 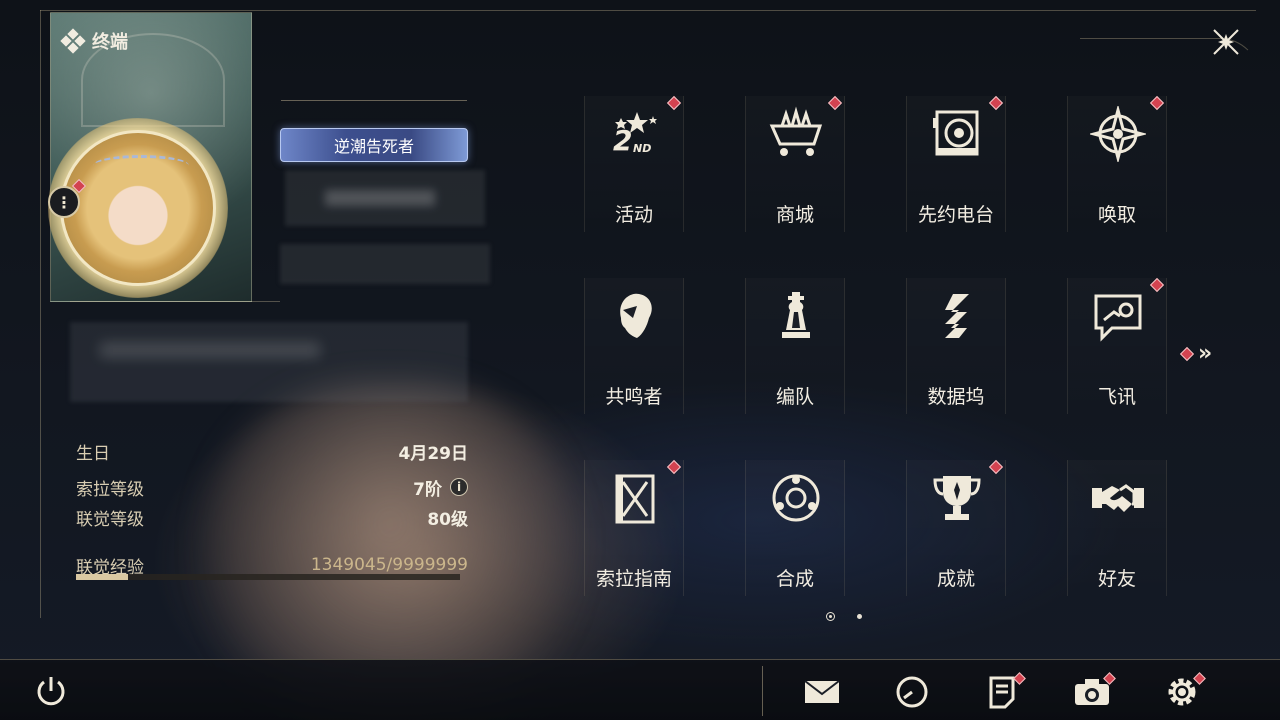 What do you see at coordinates (272, 517) in the screenshot?
I see `stat-row-union-level: 联觉等级 80级` at bounding box center [272, 517].